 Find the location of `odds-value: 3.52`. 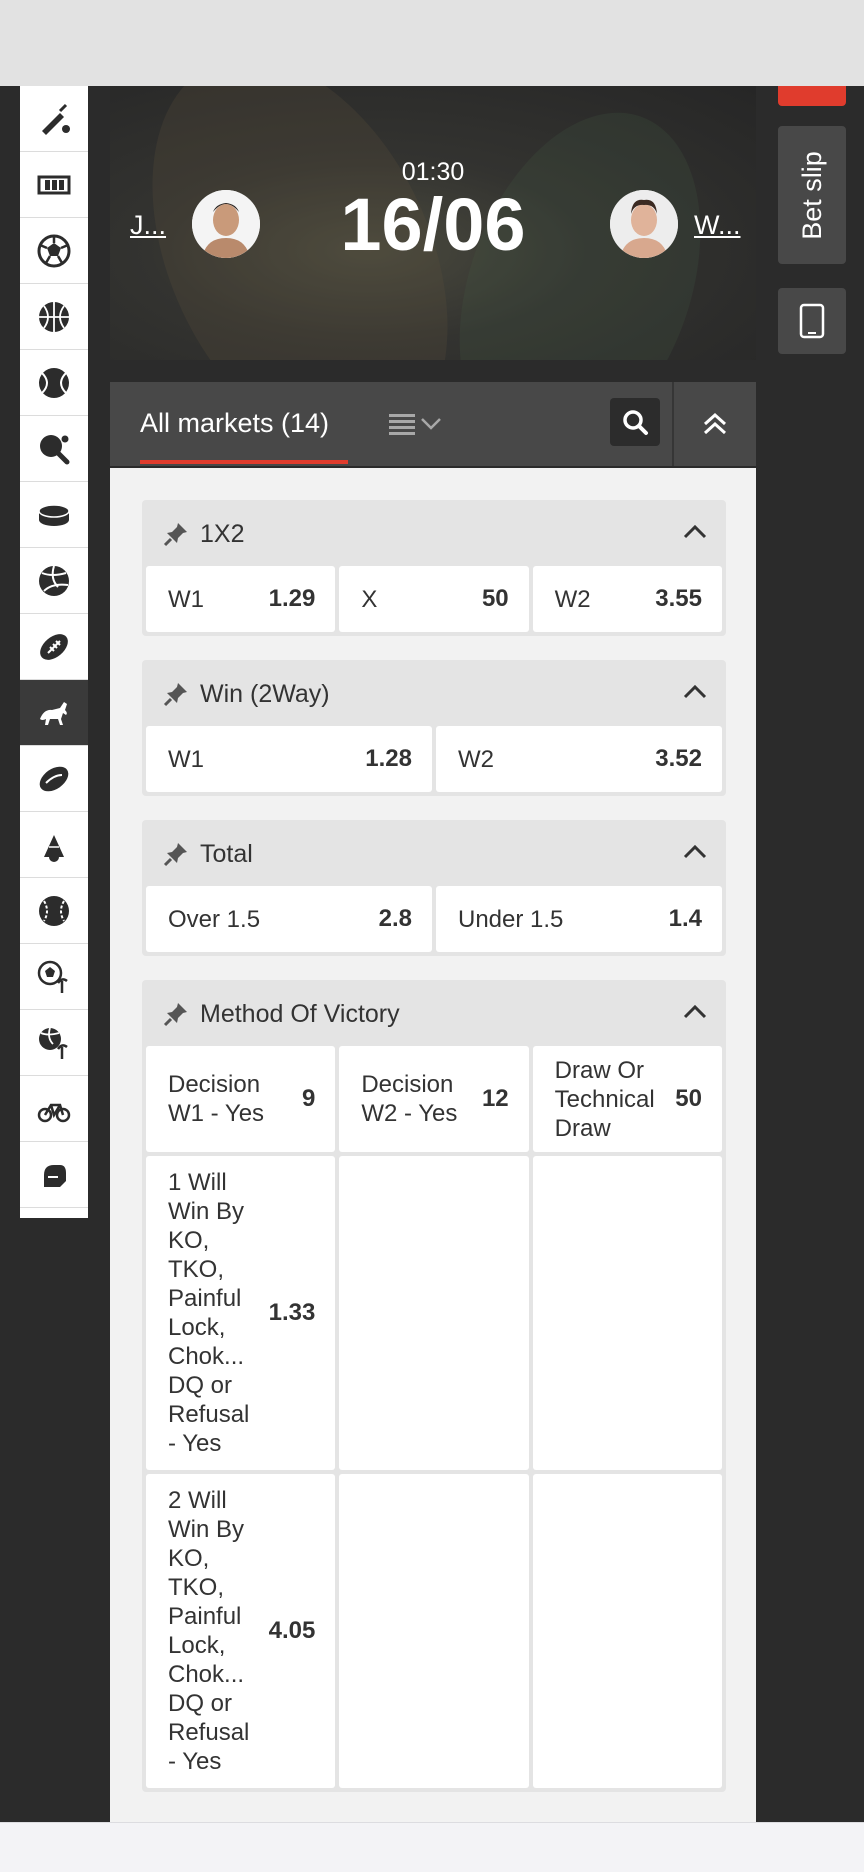

odds-value: 3.52 is located at coordinates (678, 758).